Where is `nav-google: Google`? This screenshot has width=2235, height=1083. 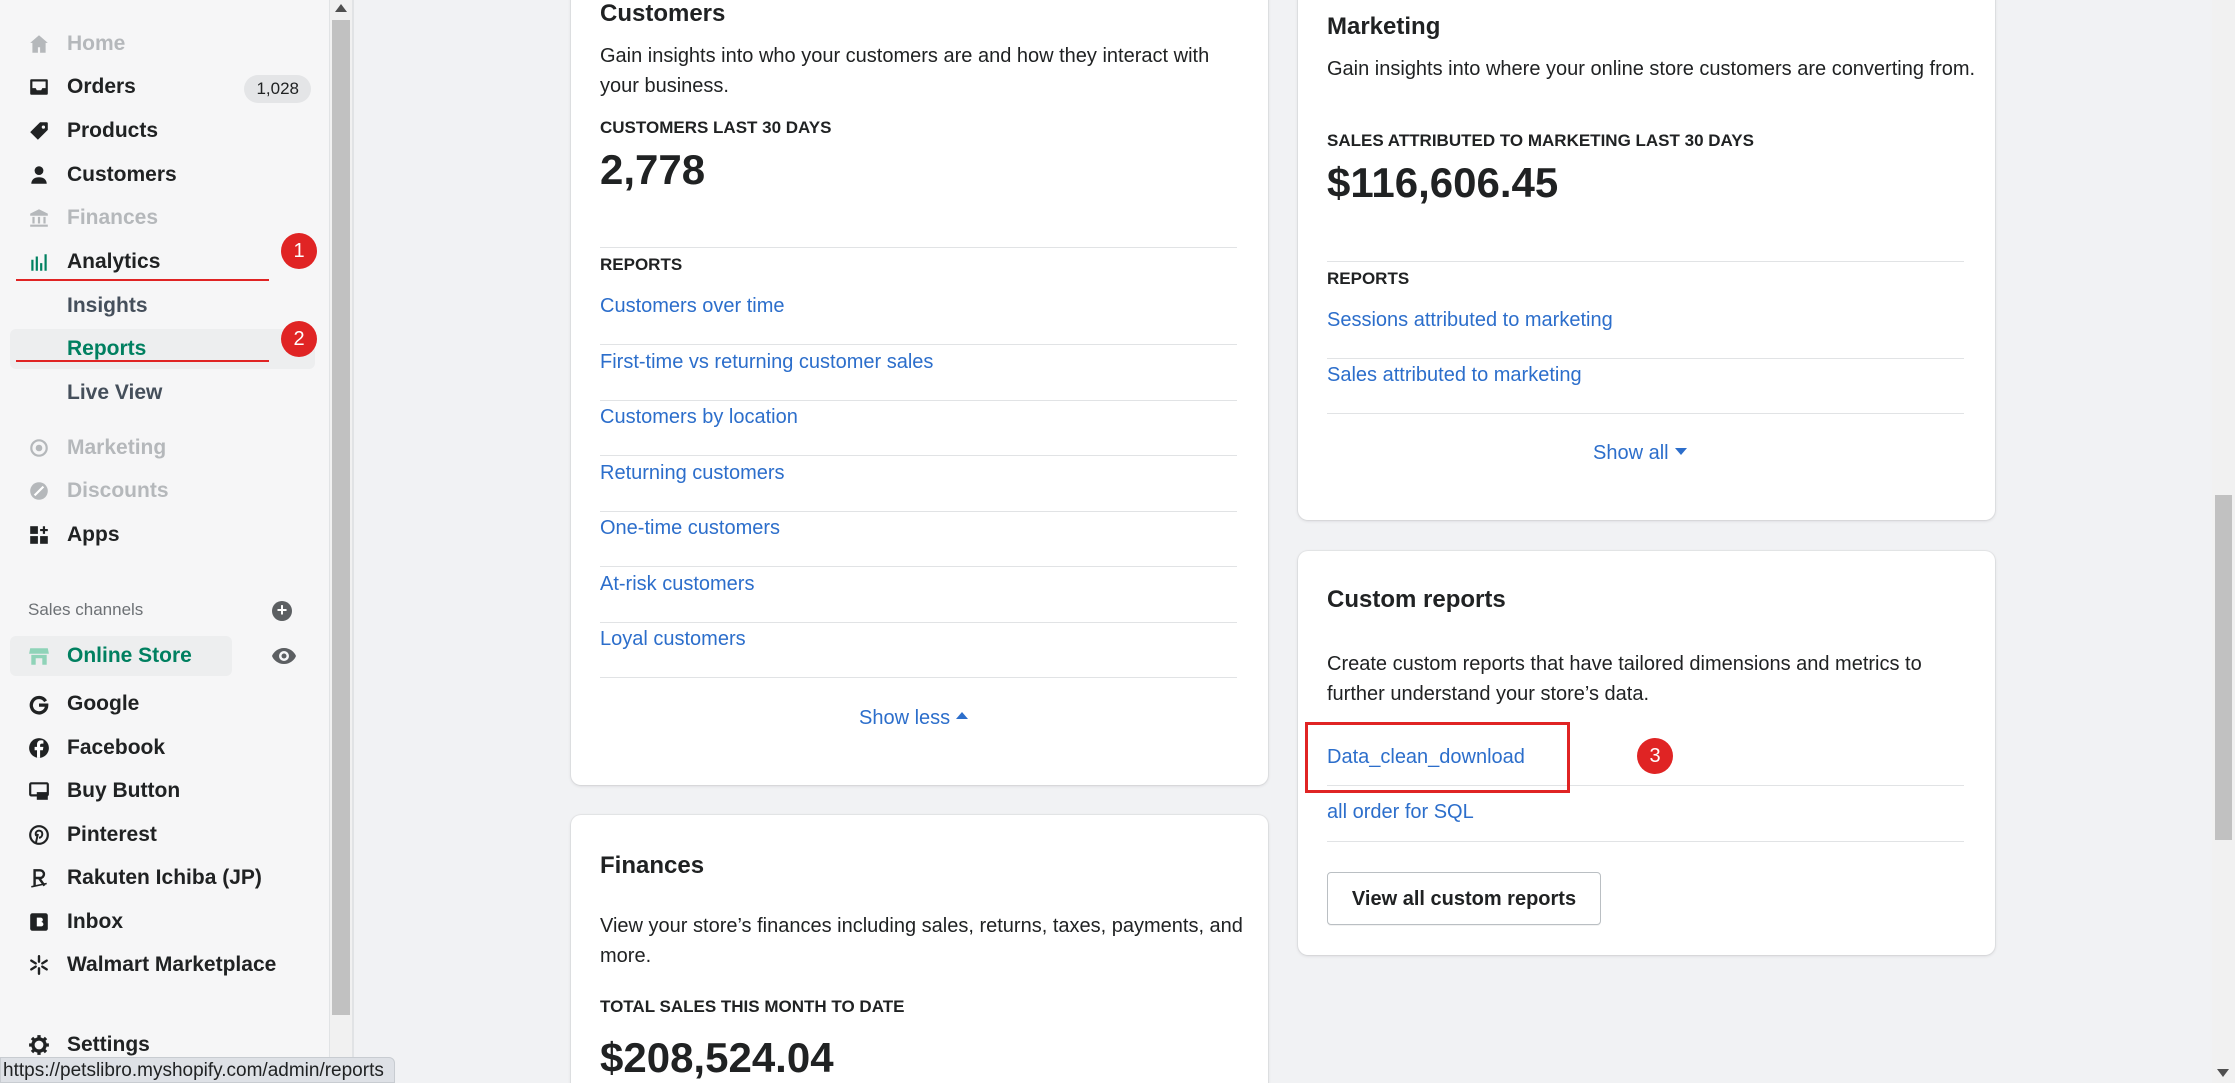
nav-google: Google is located at coordinates (162, 704).